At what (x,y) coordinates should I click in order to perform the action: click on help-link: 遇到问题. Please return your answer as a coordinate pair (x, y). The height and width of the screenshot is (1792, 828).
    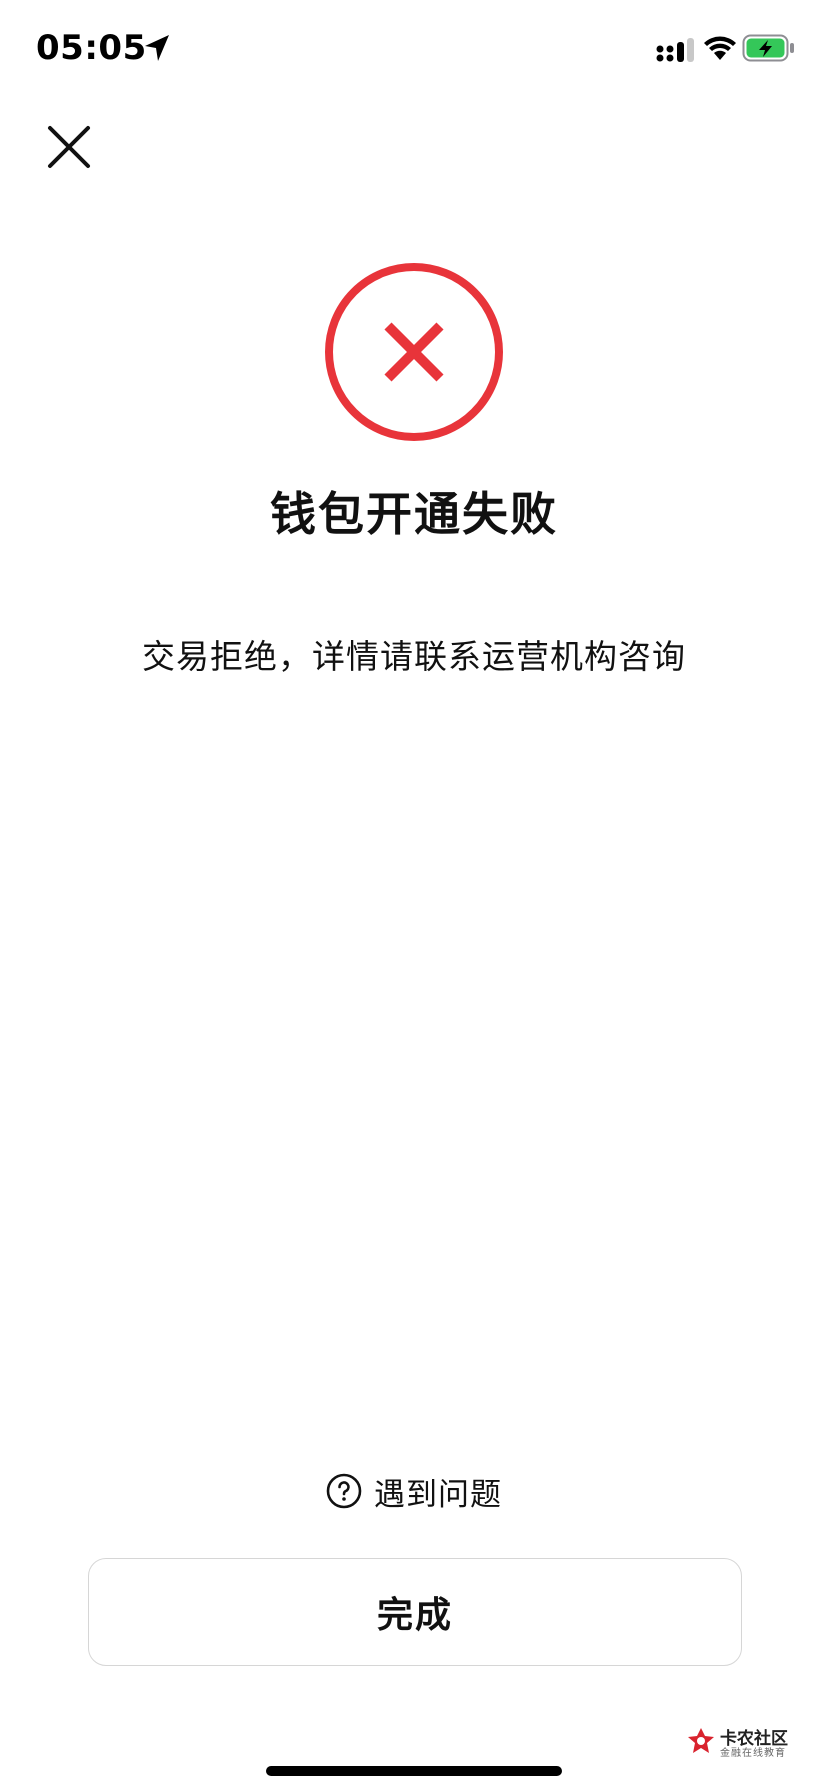
    Looking at the image, I should click on (414, 1491).